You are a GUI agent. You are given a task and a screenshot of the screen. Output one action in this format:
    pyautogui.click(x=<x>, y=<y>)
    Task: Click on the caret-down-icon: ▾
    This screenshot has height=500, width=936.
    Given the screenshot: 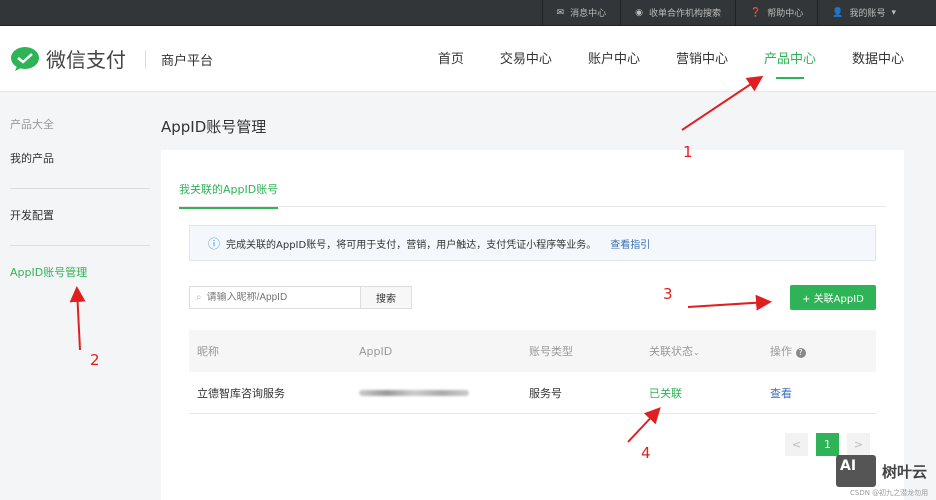 What is the action you would take?
    pyautogui.click(x=893, y=12)
    